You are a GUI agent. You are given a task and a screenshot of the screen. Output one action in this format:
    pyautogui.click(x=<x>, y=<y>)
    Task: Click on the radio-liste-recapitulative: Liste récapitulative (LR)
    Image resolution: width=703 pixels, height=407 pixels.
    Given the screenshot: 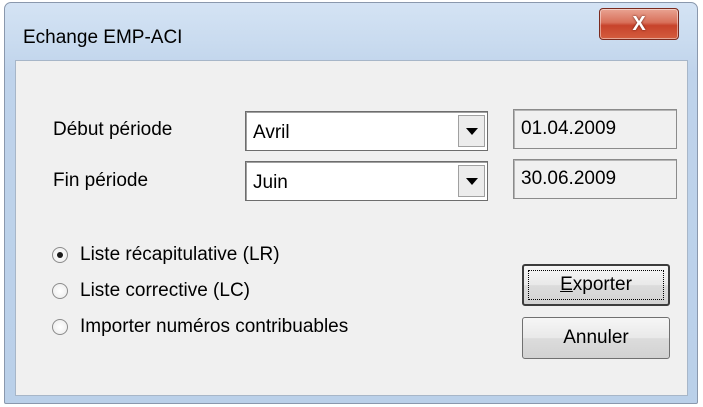 What is the action you would take?
    pyautogui.click(x=166, y=255)
    